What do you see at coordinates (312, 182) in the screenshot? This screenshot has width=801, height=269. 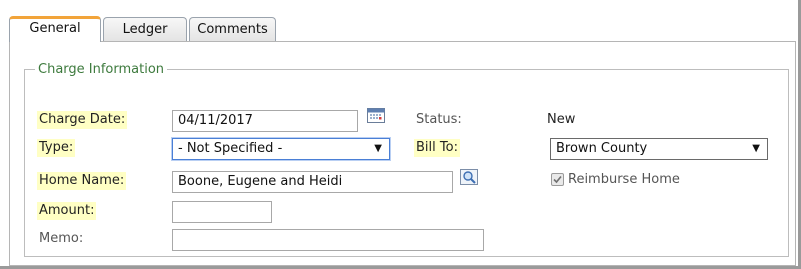 I see `home-name-input: Boone, Eugene and Heidi` at bounding box center [312, 182].